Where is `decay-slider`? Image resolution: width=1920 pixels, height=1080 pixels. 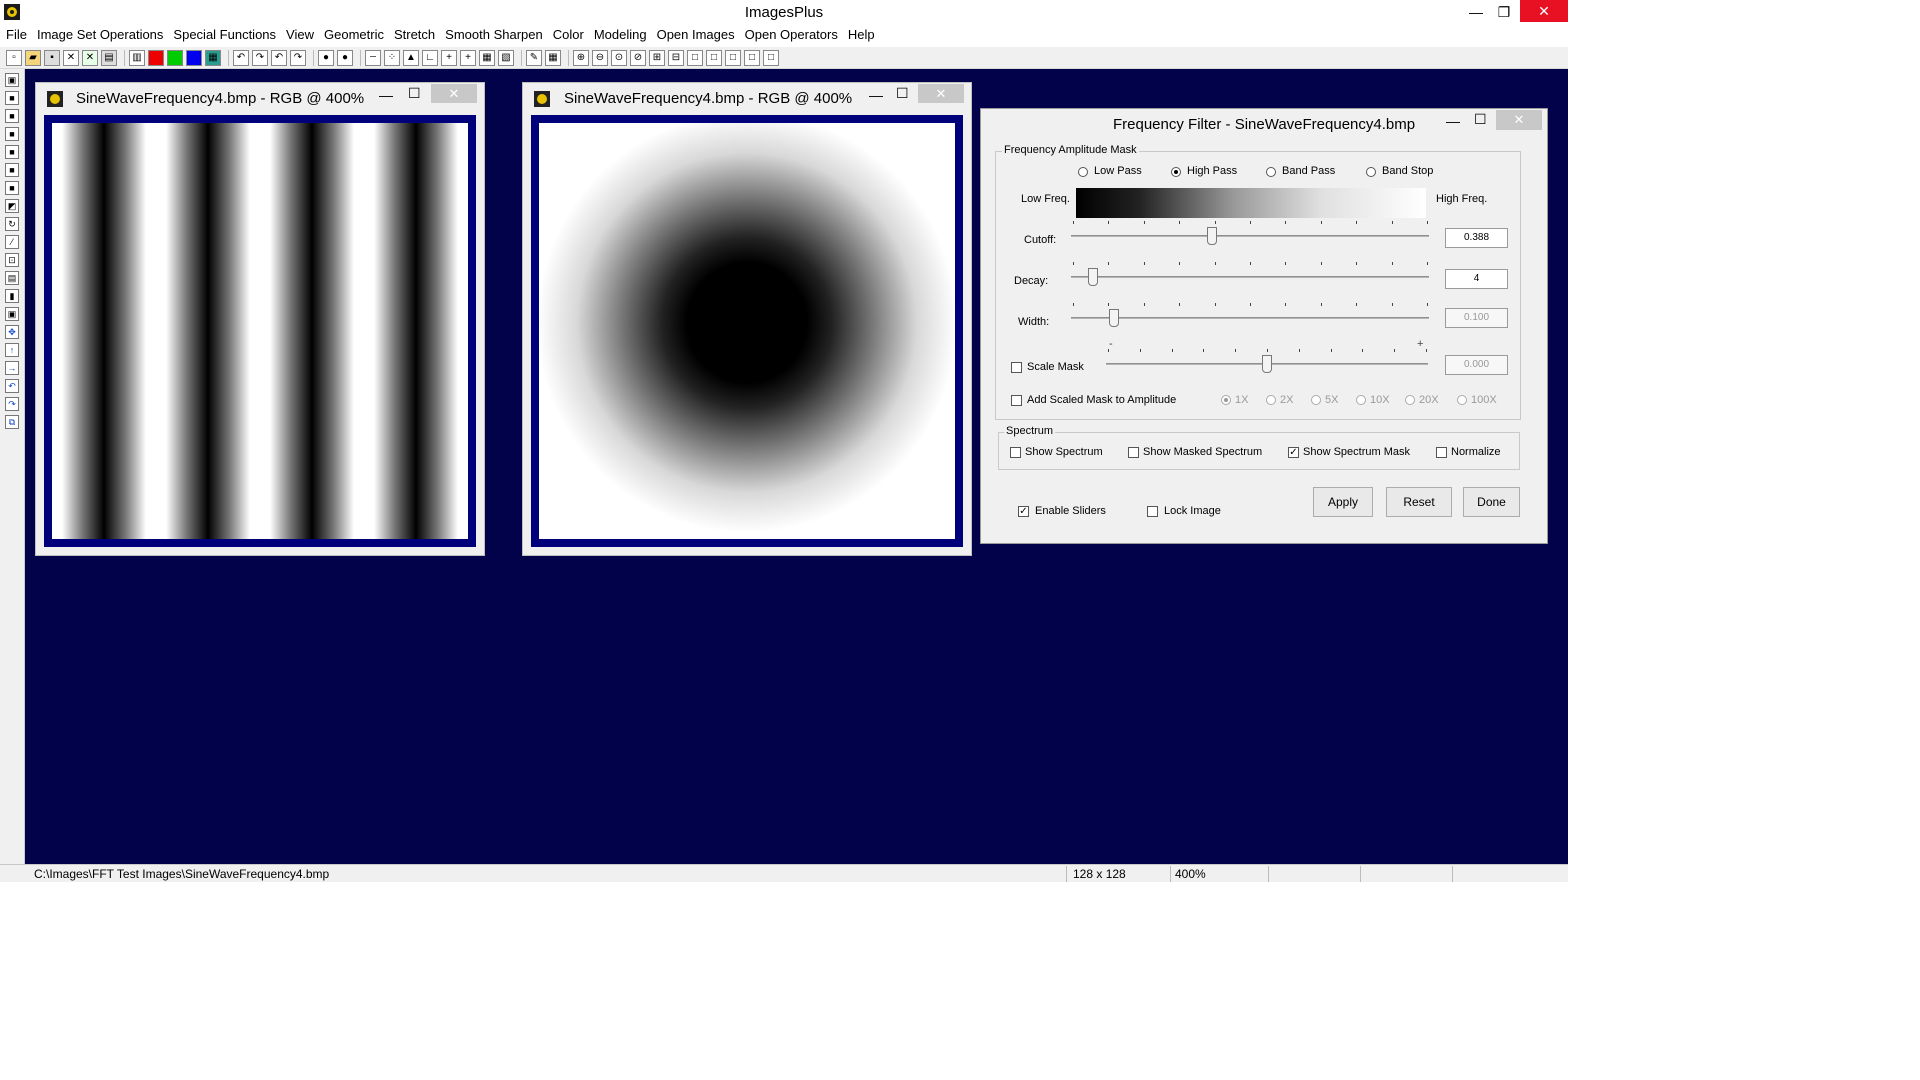
decay-slider is located at coordinates (1250, 277).